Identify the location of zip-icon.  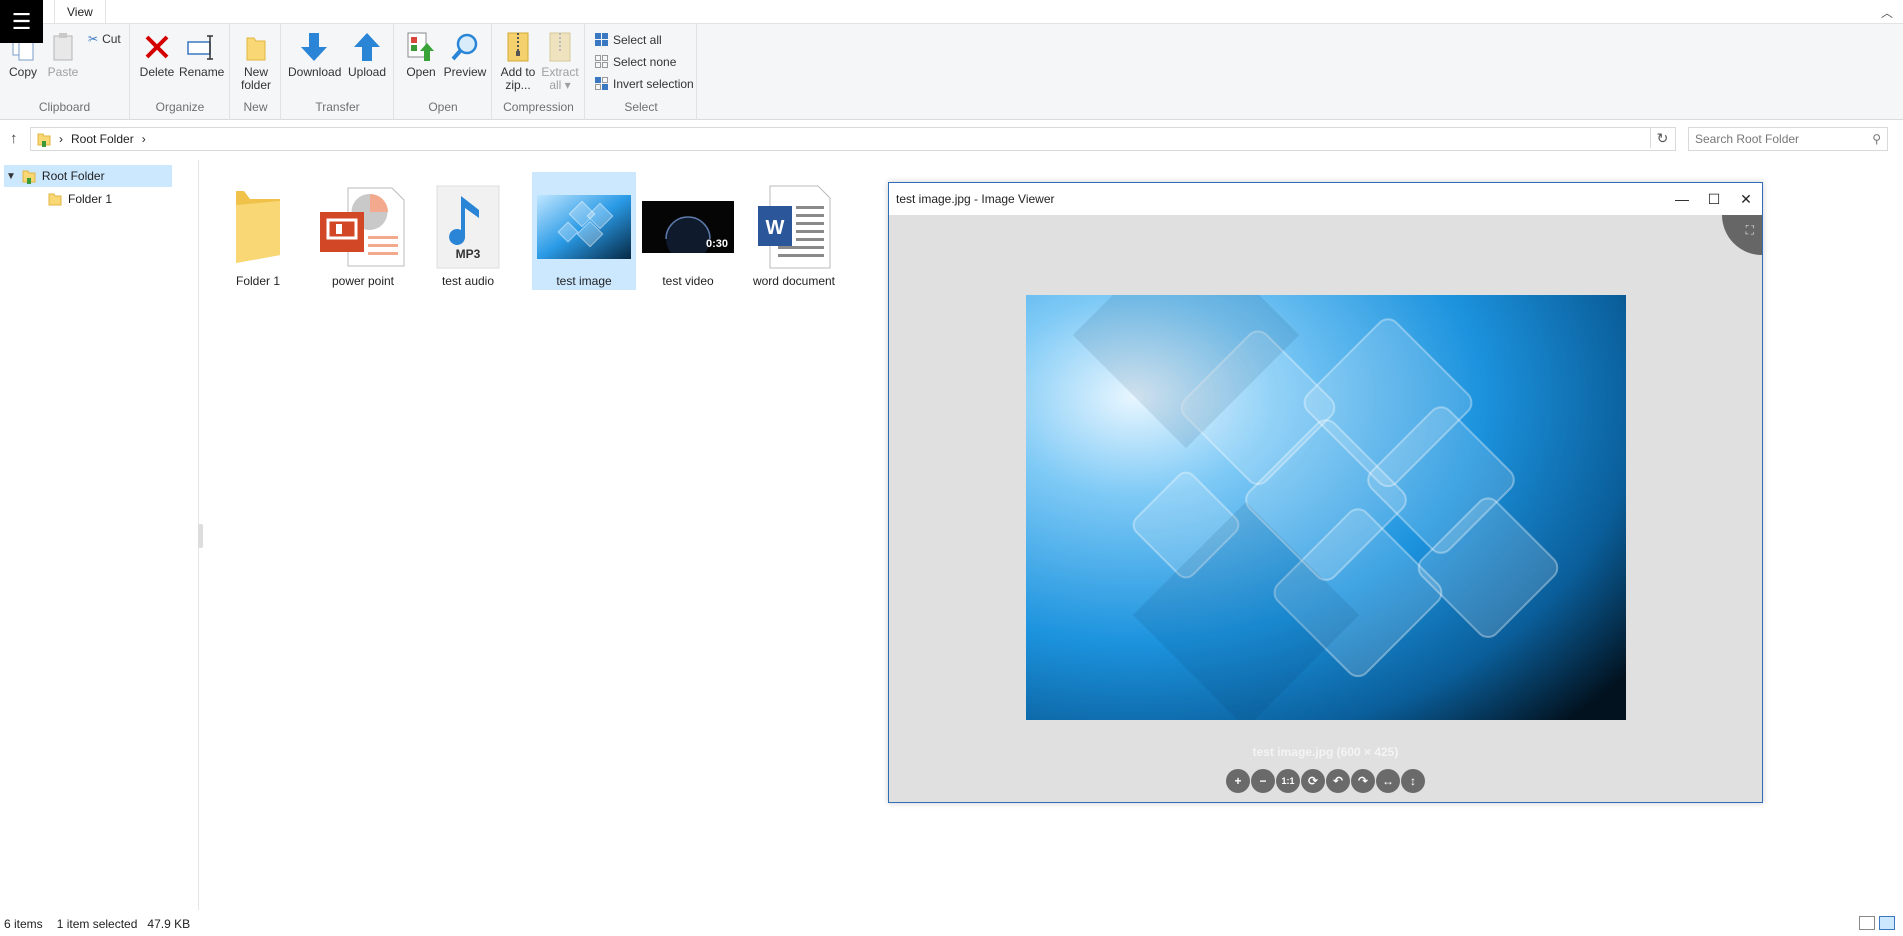
(518, 47).